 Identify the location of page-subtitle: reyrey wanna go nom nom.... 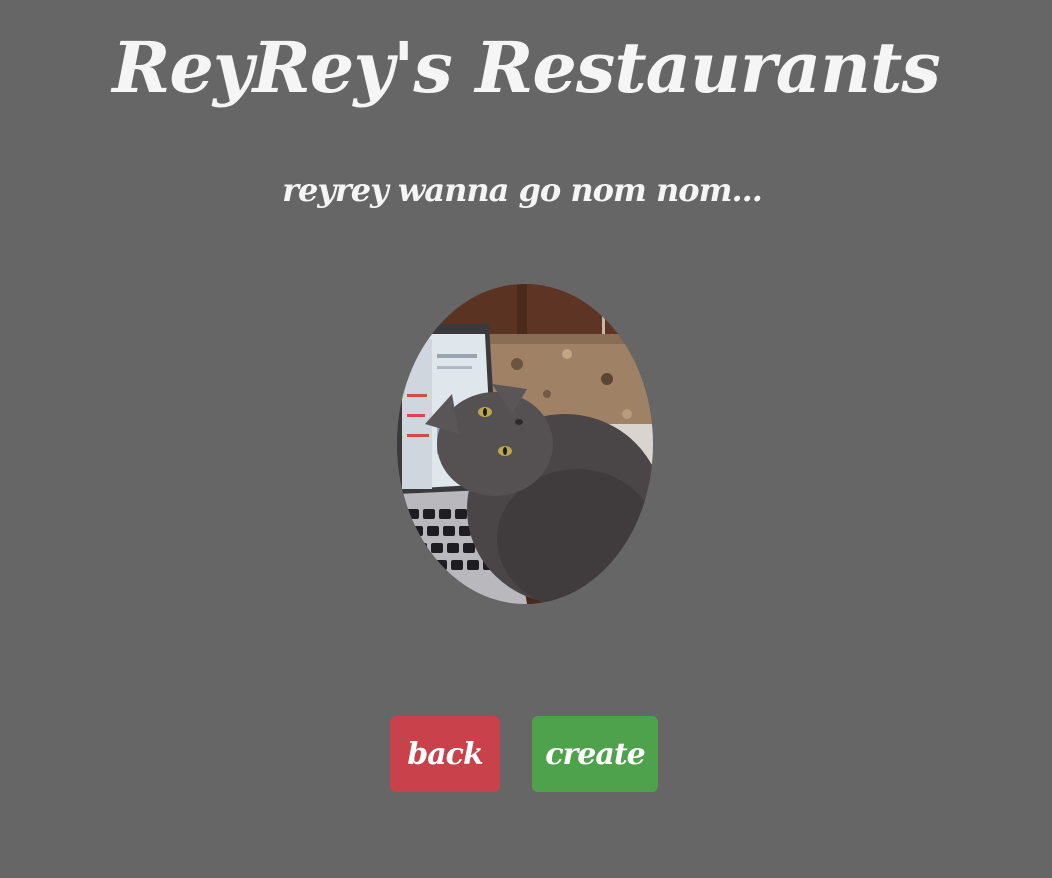
(522, 190).